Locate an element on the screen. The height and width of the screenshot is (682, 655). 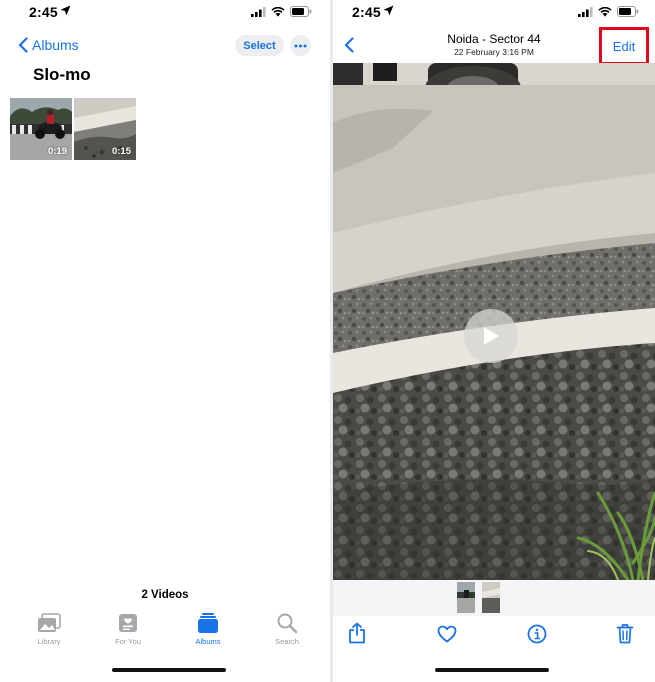
album-title: Slo-mo is located at coordinates (62, 74).